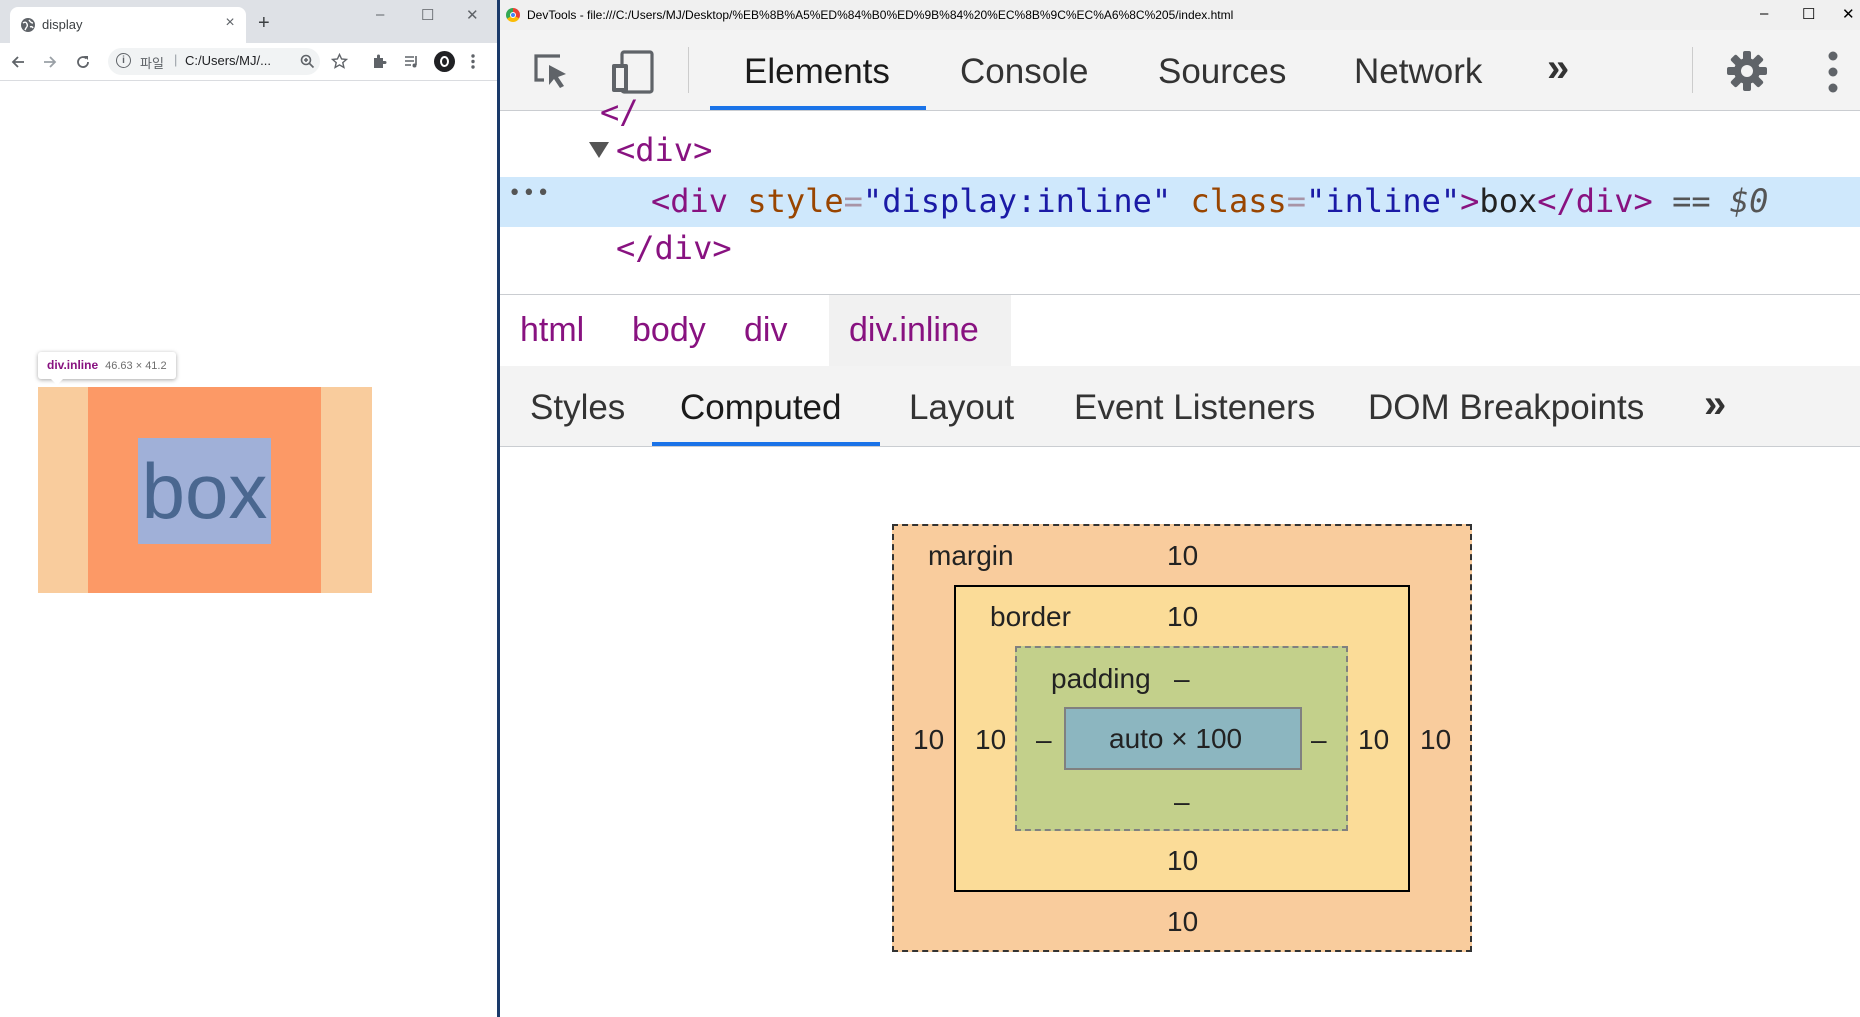 The width and height of the screenshot is (1860, 1017). I want to click on media-icon, so click(411, 61).